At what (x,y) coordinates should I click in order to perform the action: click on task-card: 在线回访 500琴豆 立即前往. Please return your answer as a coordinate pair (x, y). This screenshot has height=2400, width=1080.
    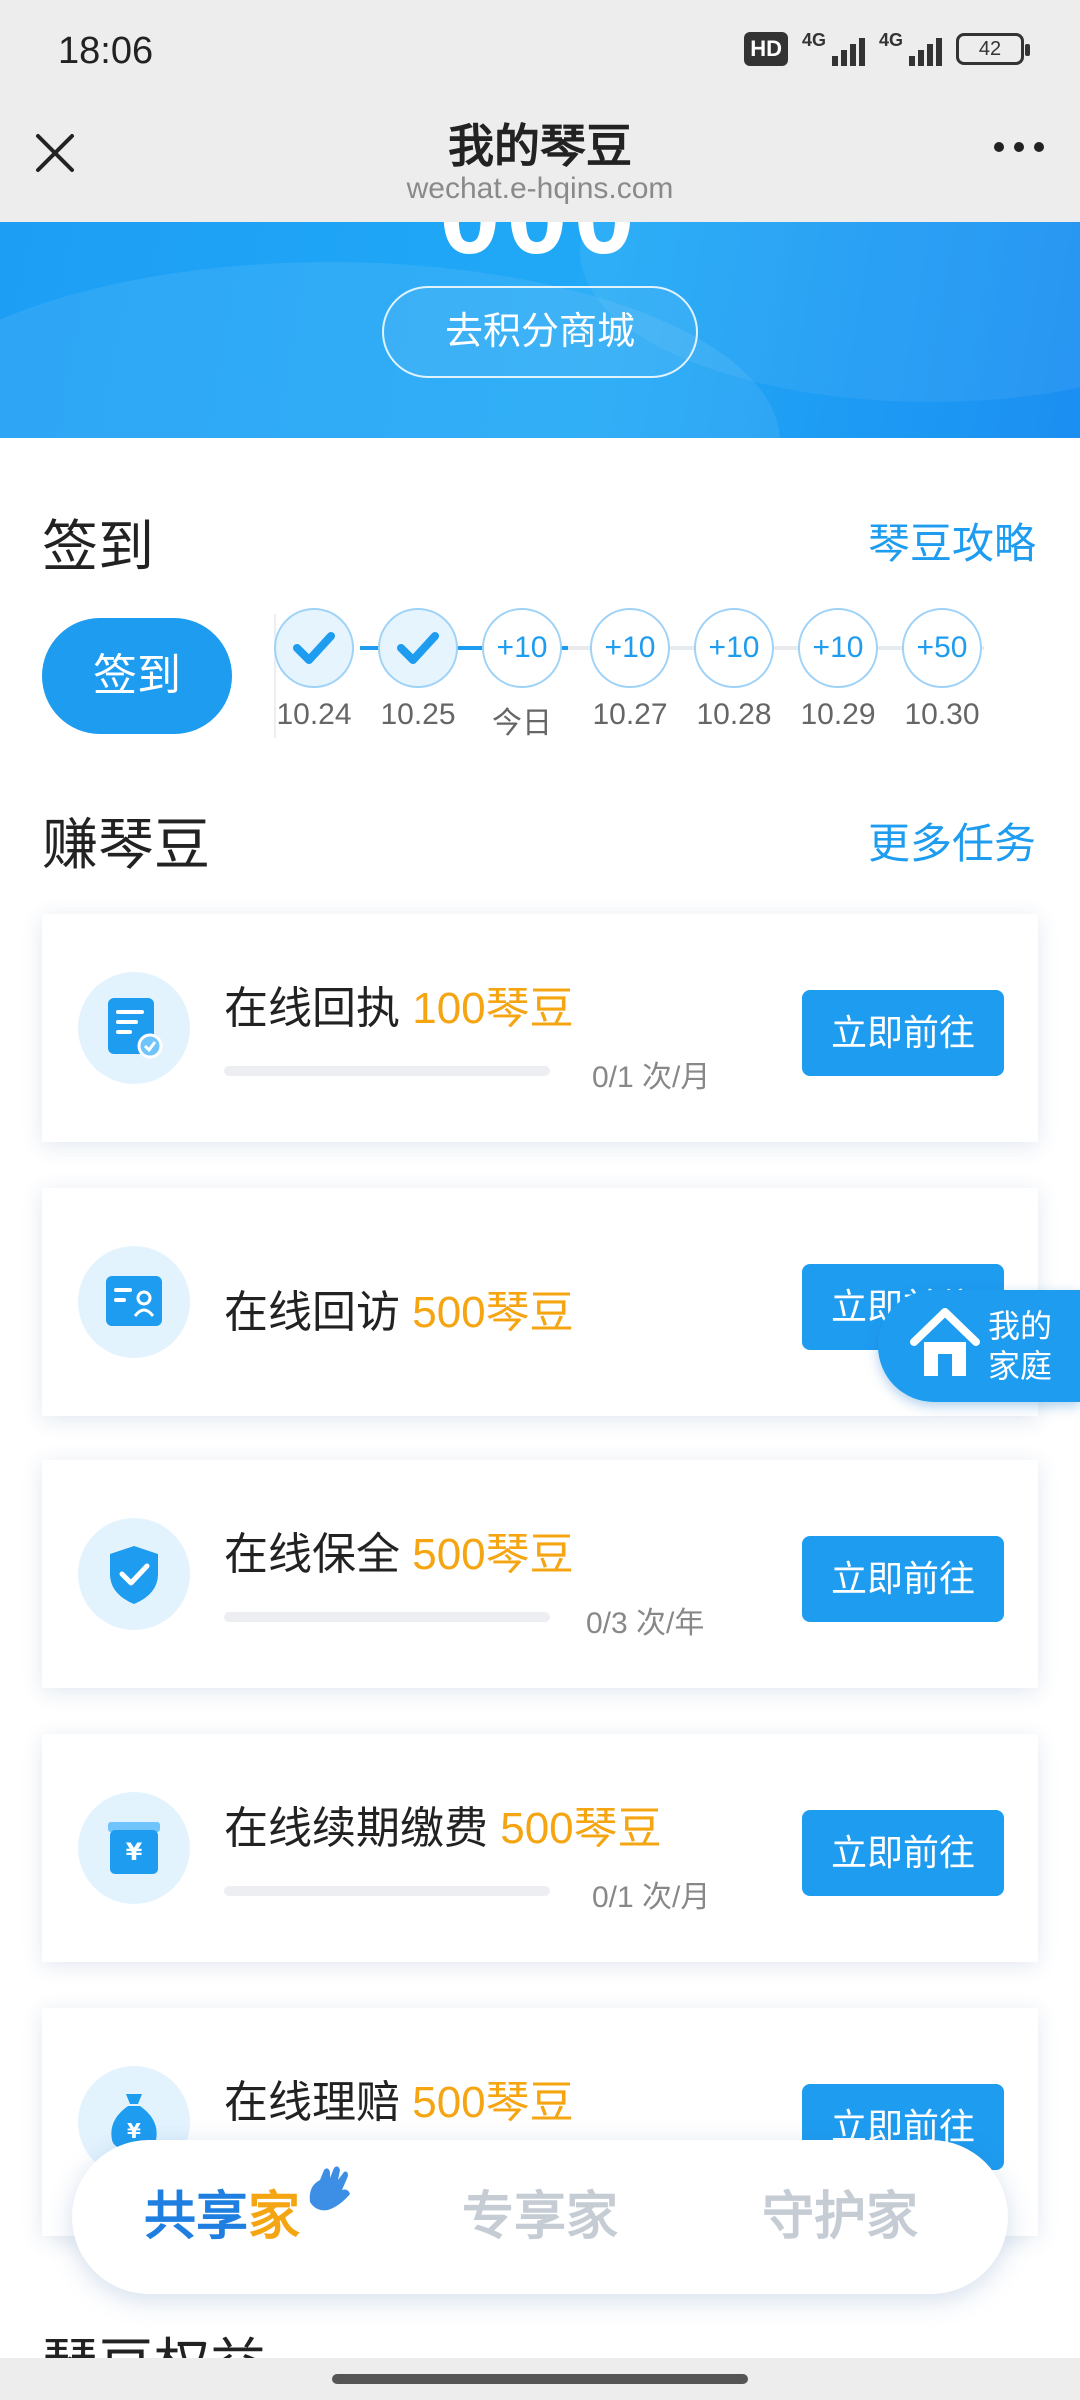
    Looking at the image, I should click on (540, 1302).